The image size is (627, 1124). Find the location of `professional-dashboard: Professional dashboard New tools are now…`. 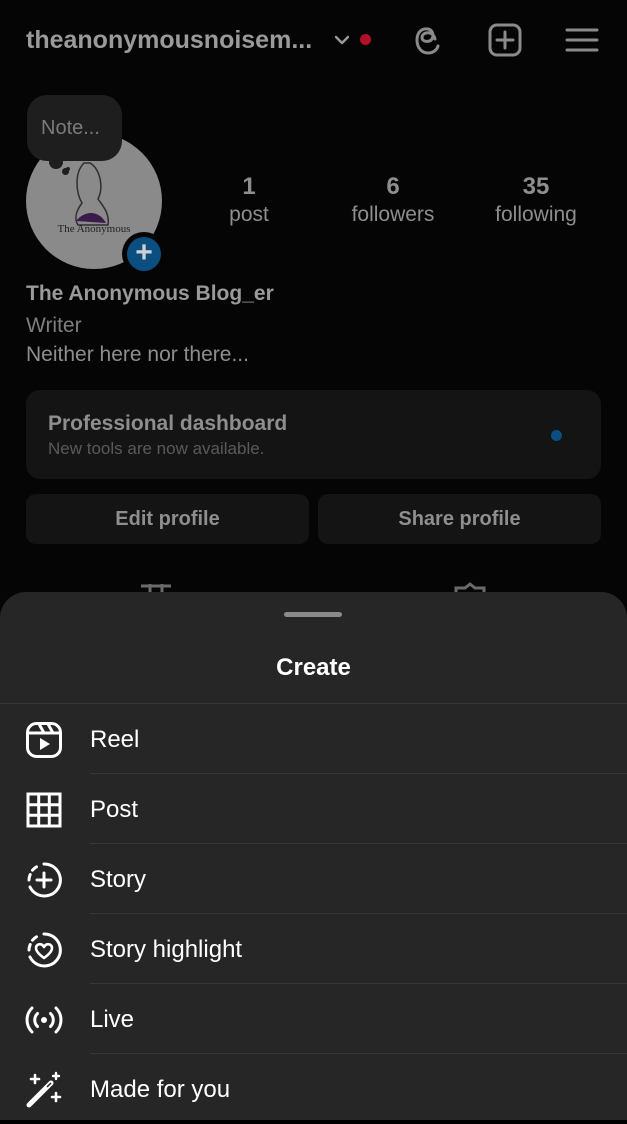

professional-dashboard: Professional dashboard New tools are now… is located at coordinates (313, 434).